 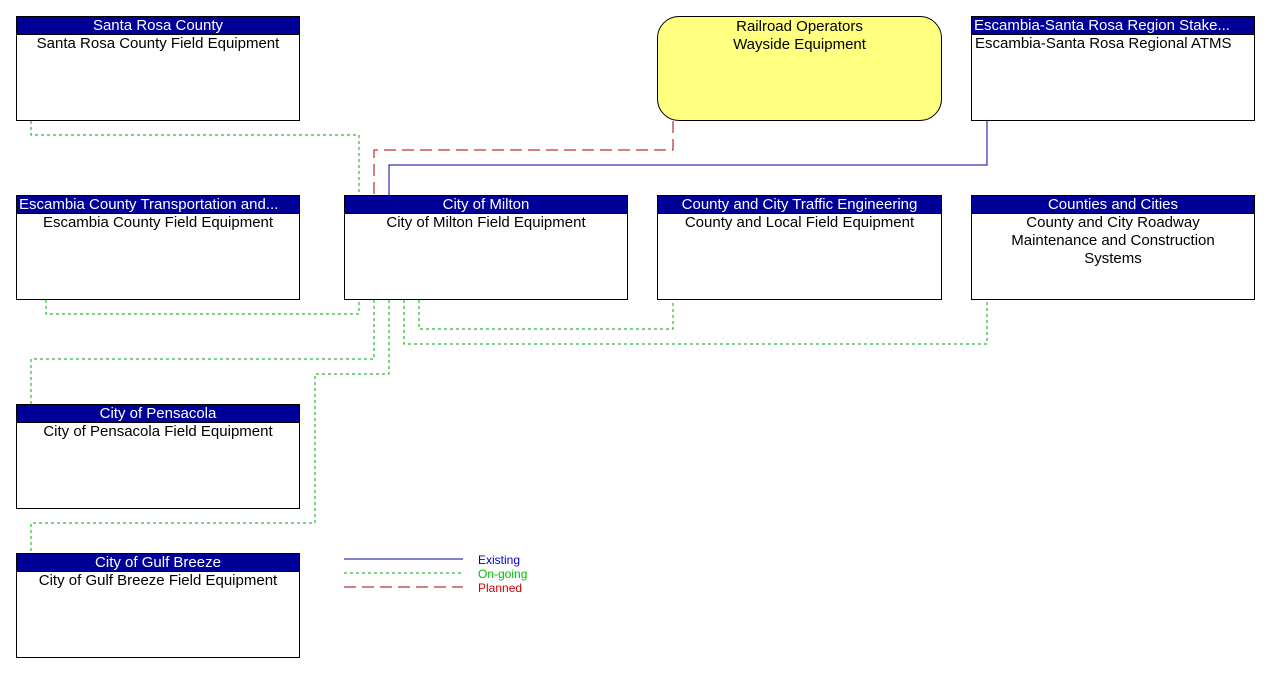 I want to click on stakeholder-label: City of Gulf Breeze, so click(x=158, y=563).